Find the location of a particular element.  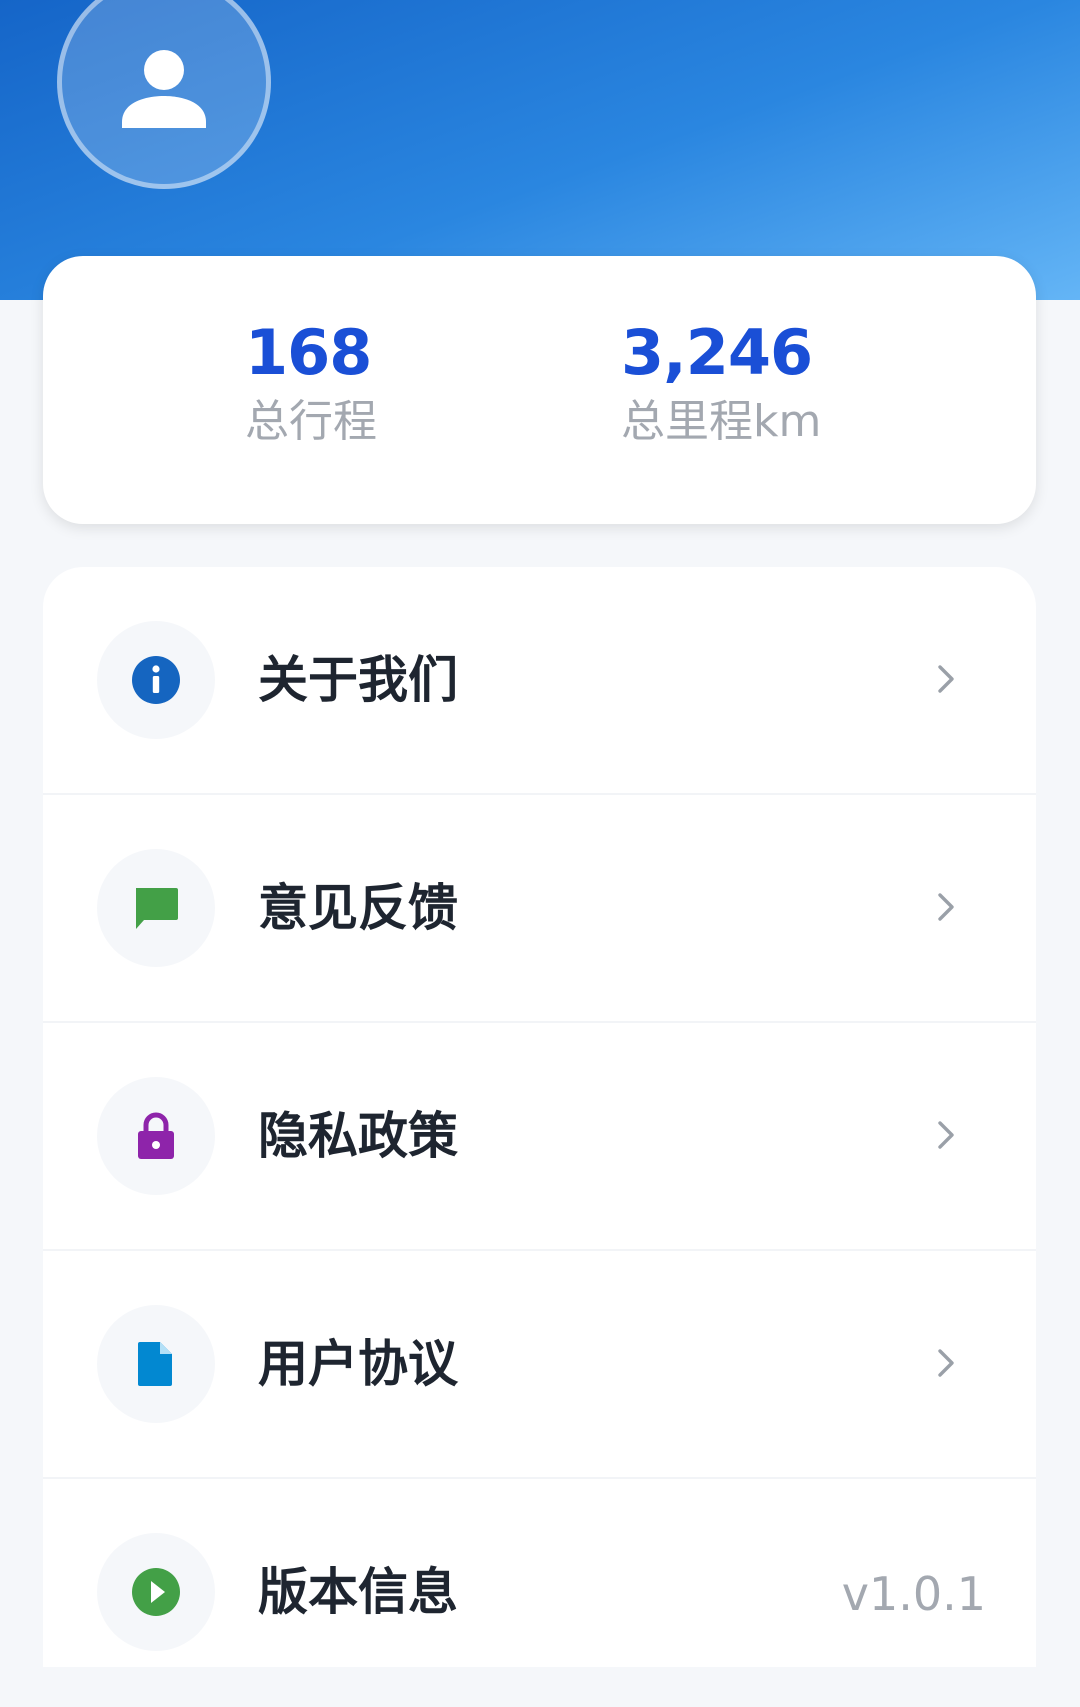

menu-item-label: 意见反馈 is located at coordinates (358, 908).